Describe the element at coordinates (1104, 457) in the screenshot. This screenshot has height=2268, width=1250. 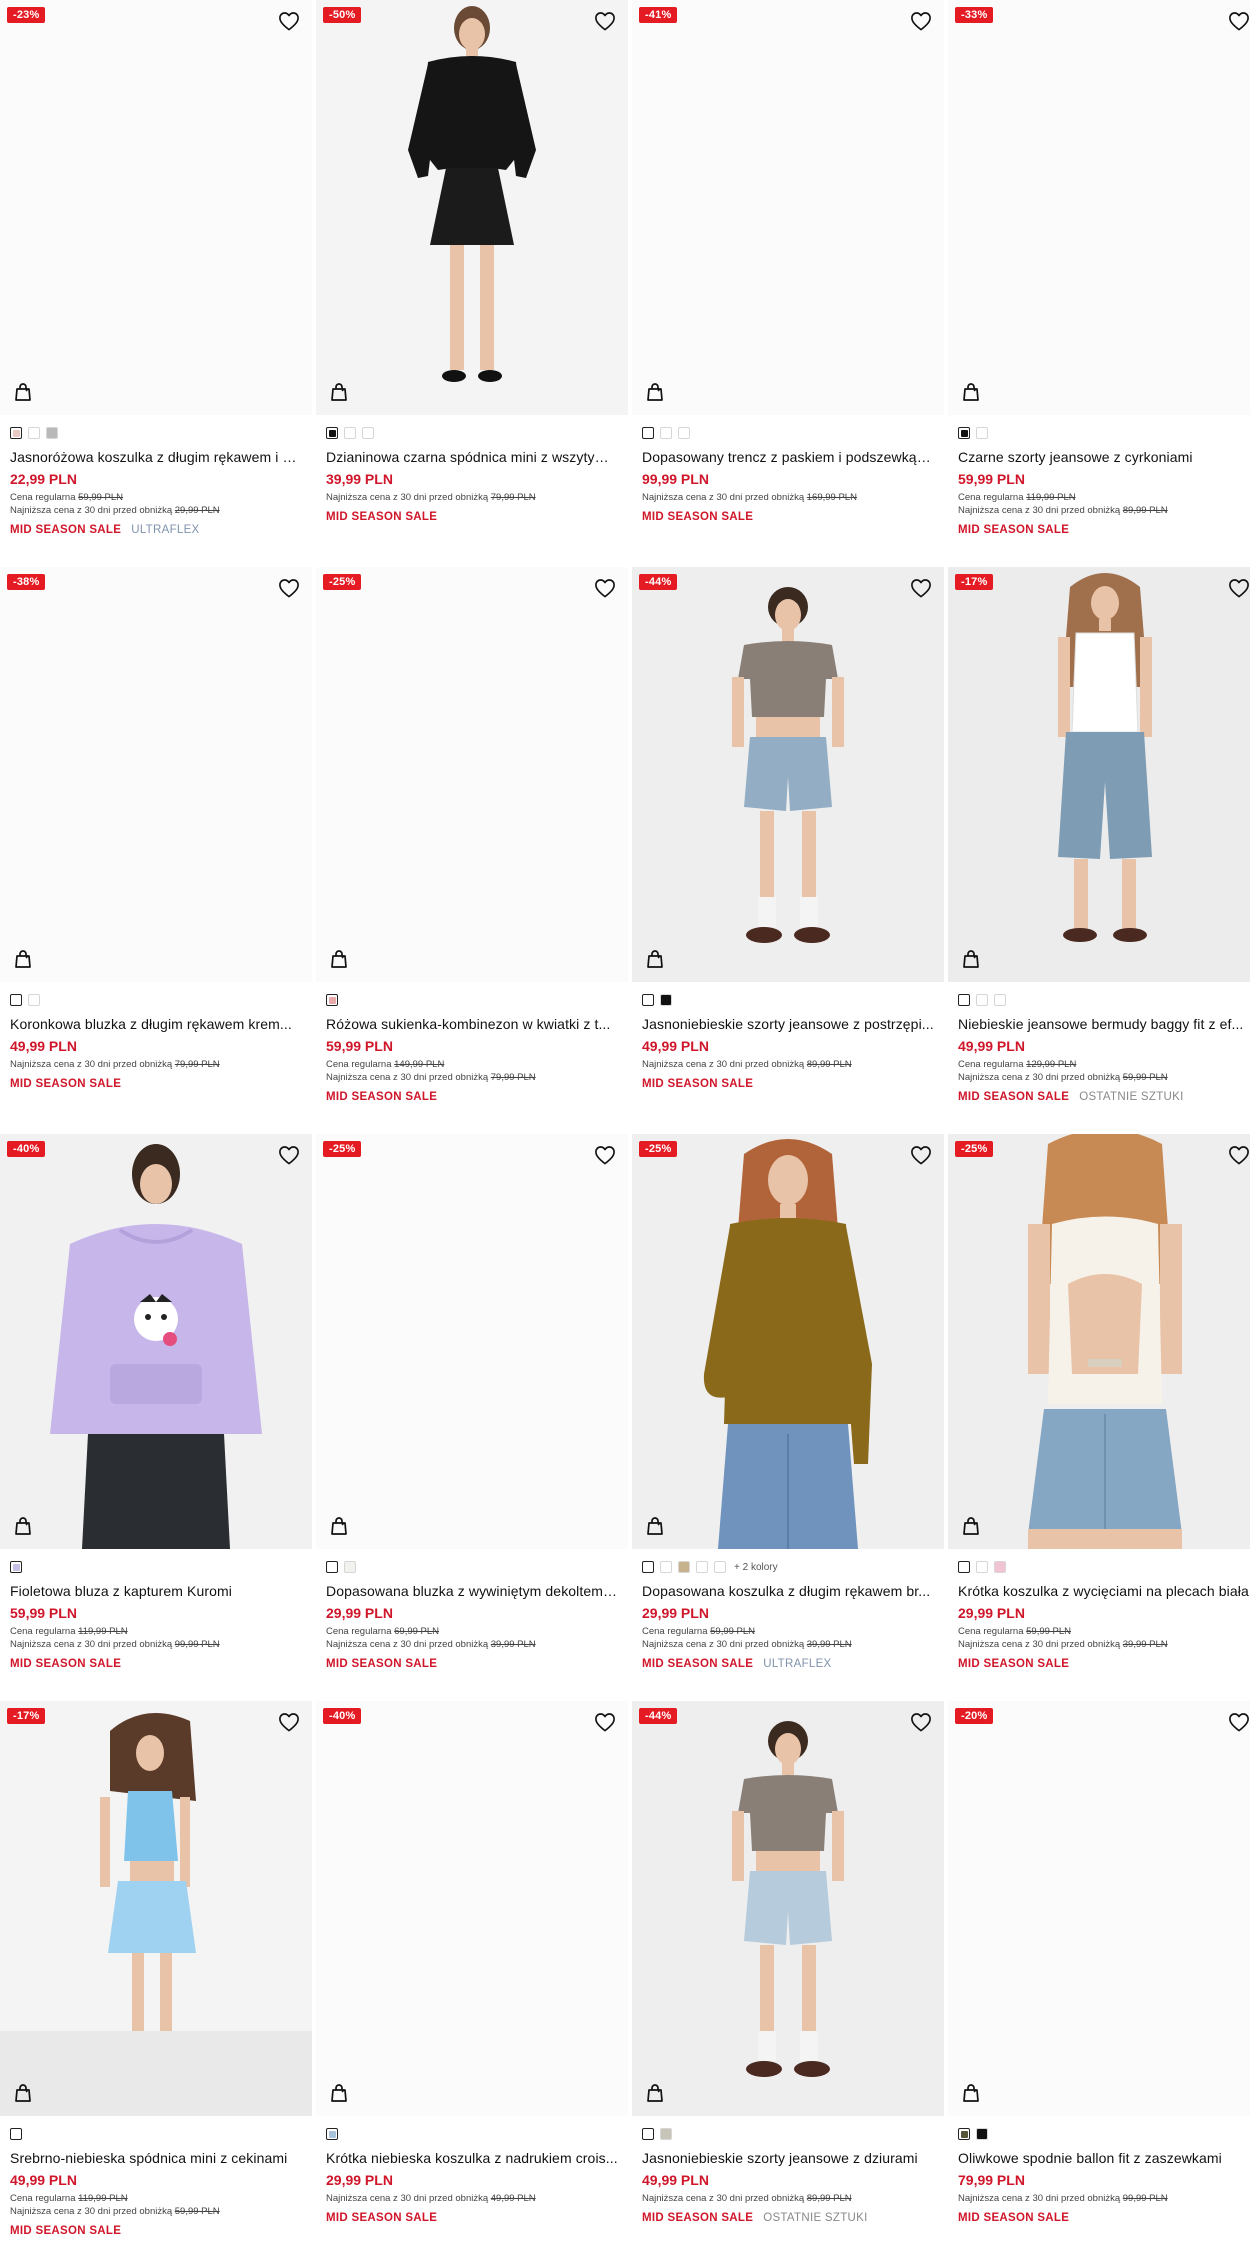
I see `product-name: Czarne szorty jeansowe z cyrkoniami` at that location.